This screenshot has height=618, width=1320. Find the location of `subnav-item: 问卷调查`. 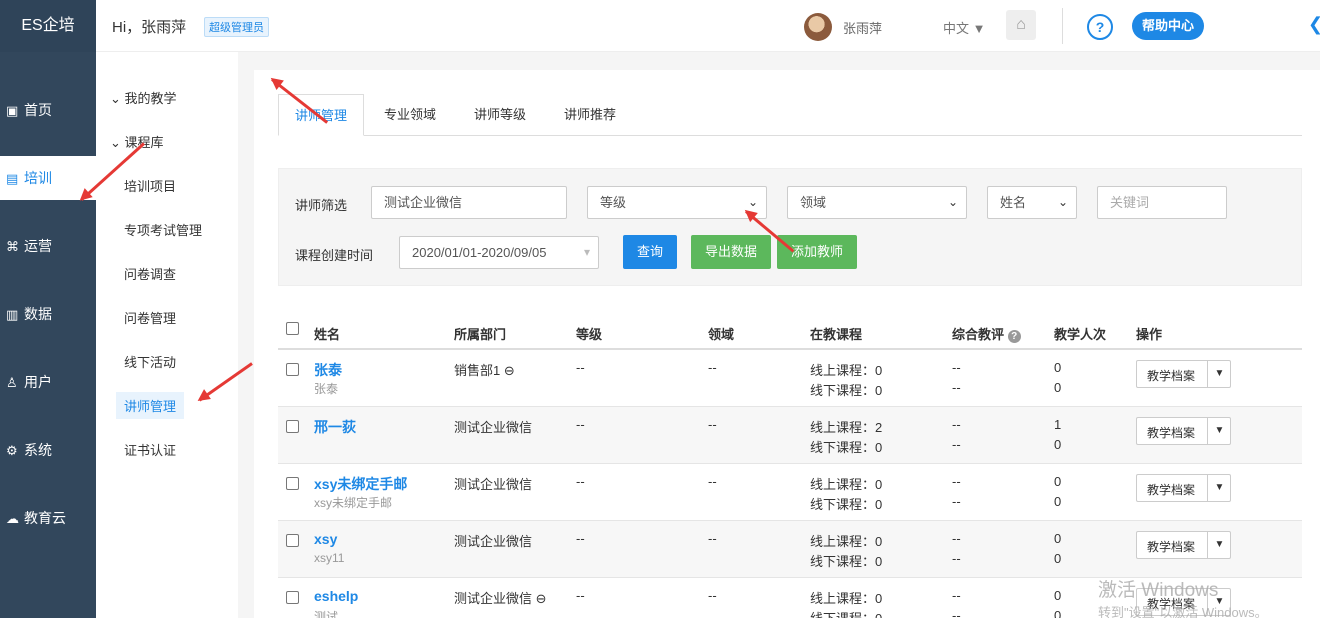

subnav-item: 问卷调查 is located at coordinates (150, 273).